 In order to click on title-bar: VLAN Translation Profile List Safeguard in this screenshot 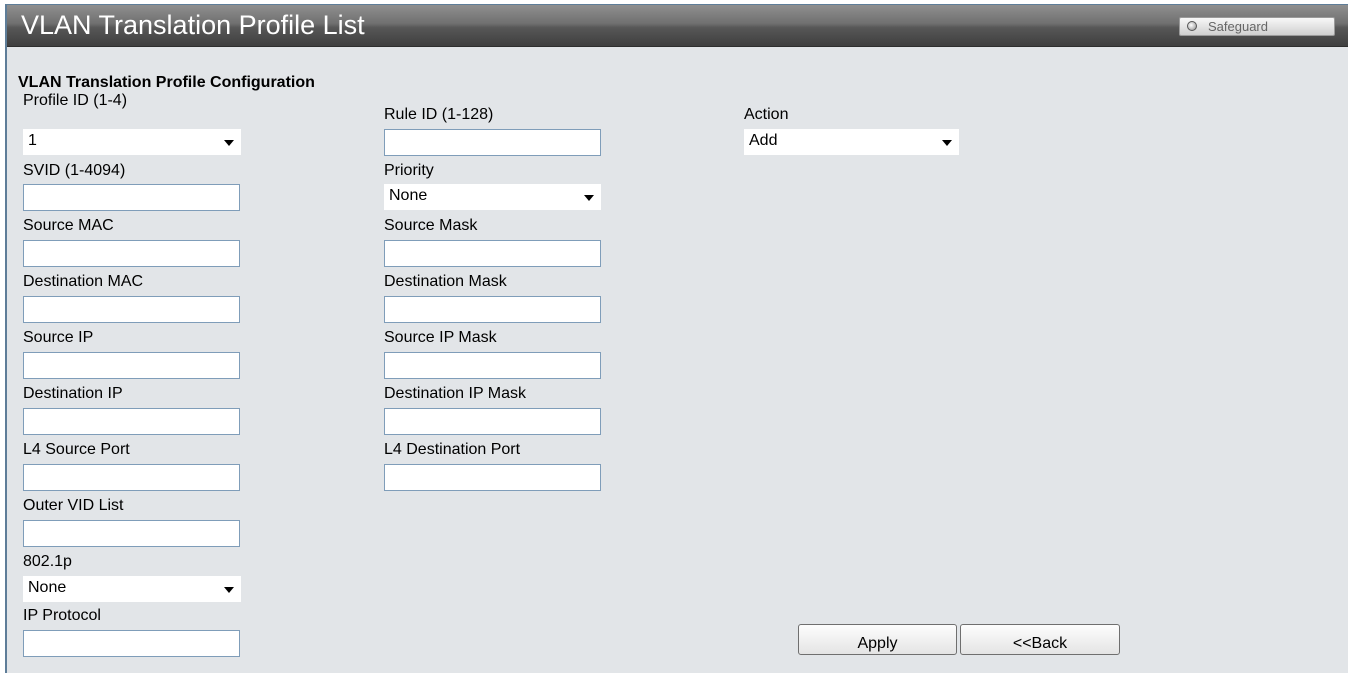, I will do `click(677, 26)`.